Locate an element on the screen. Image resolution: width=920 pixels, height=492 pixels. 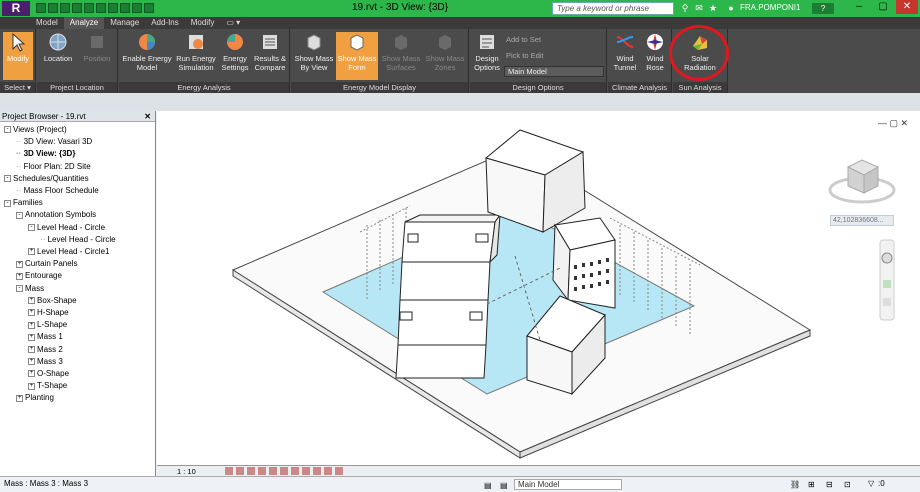
tab-model: Model is located at coordinates (47, 23).